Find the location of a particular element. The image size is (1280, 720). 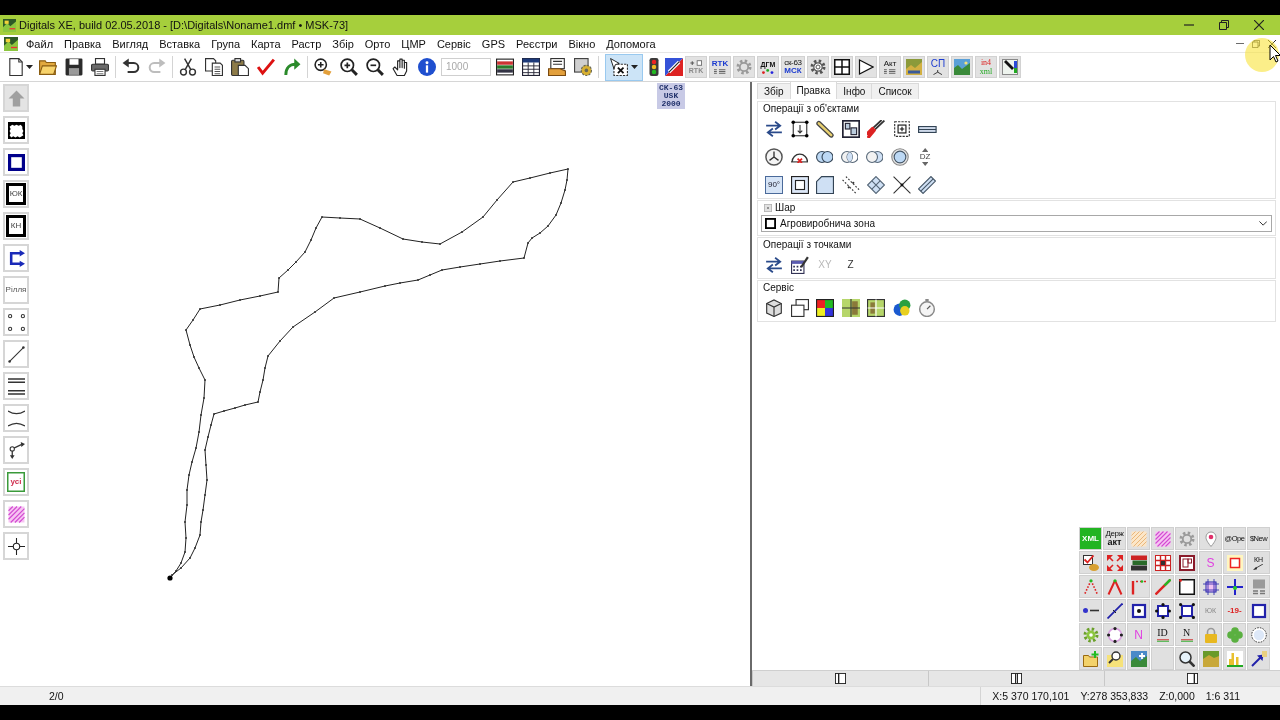

square-handles-button is located at coordinates (1162, 610).